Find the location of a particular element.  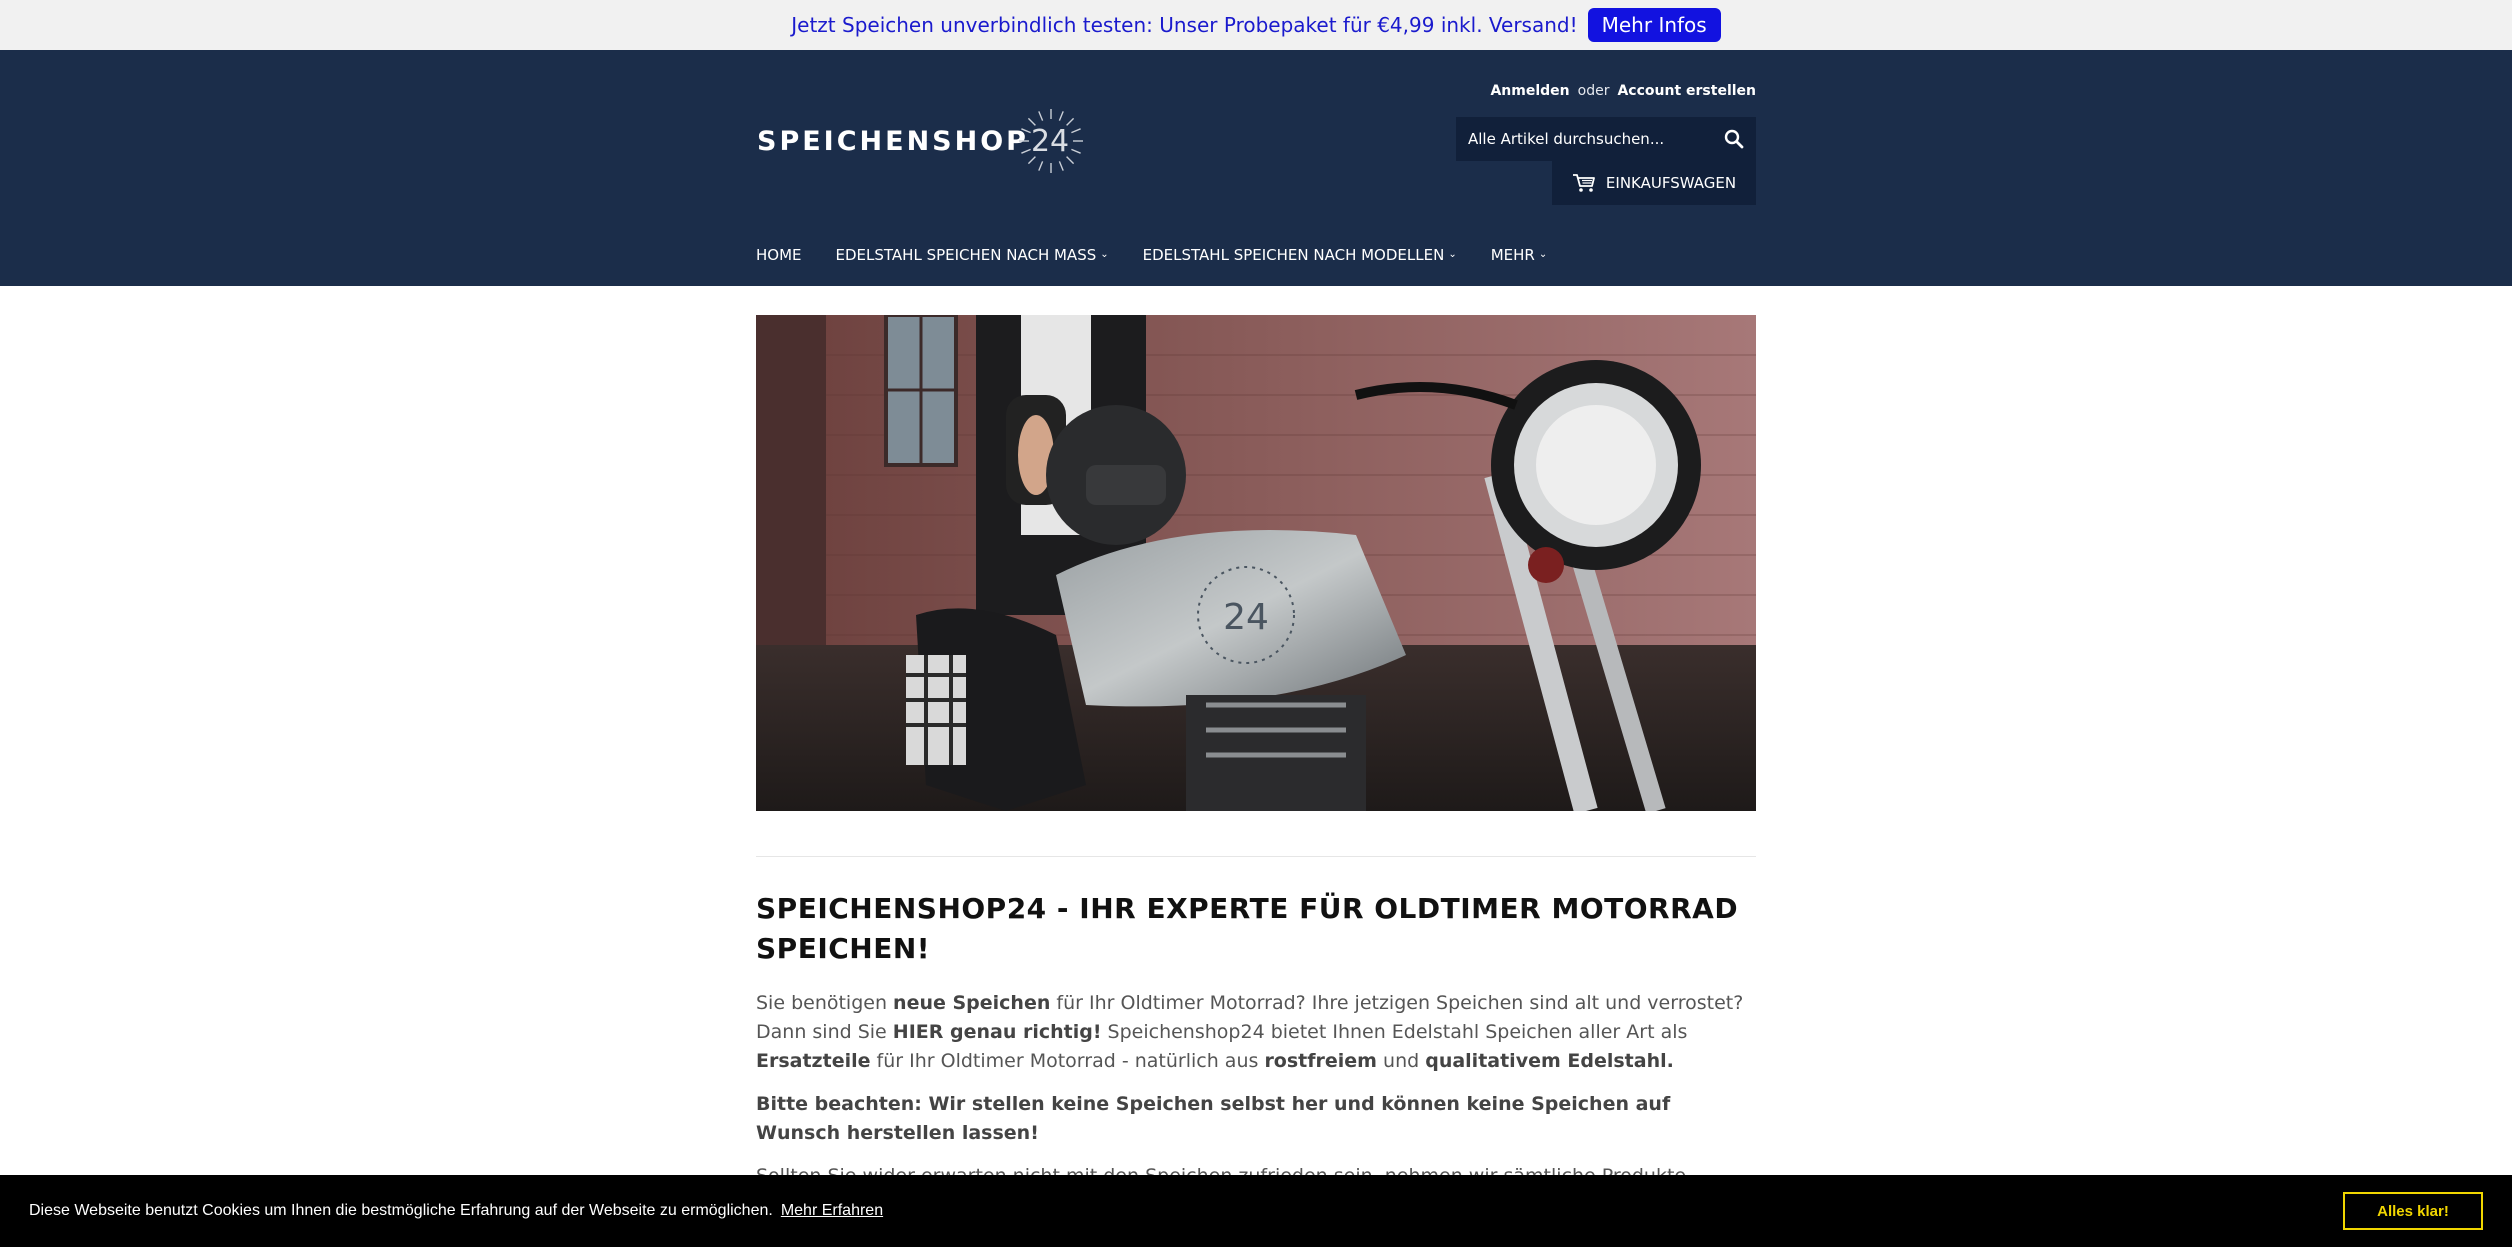

nav-item-speichen-nach-mass: EDELSTAHL SPEICHEN NACH MASS ⌄ is located at coordinates (972, 255).